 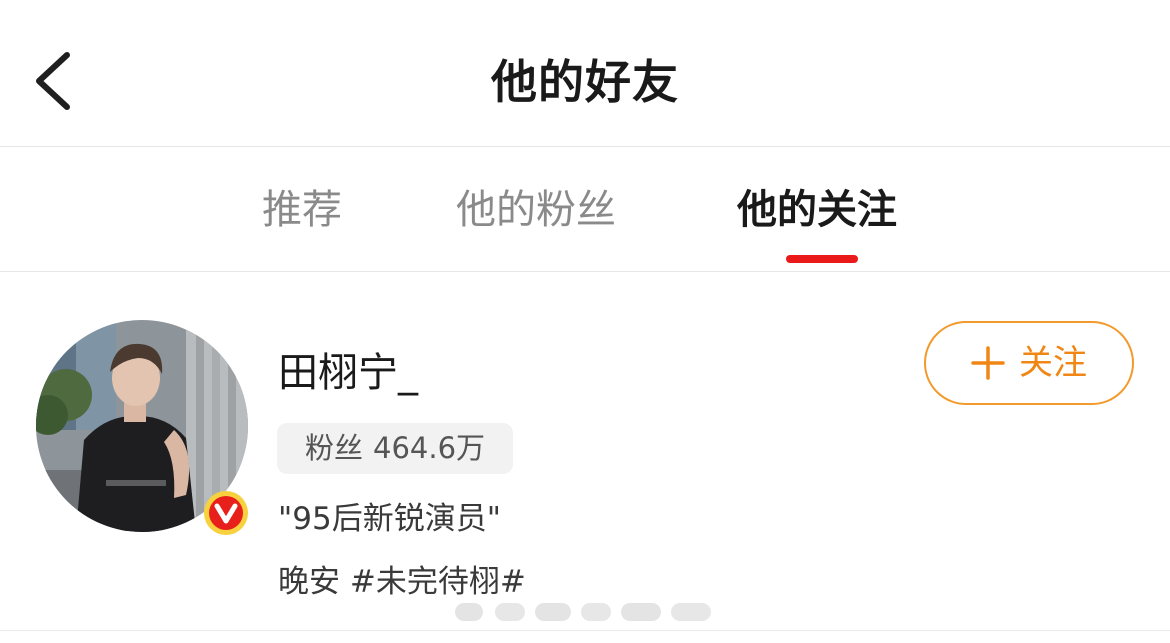 What do you see at coordinates (389, 519) in the screenshot?
I see `user-bio: "95后新锐演员"` at bounding box center [389, 519].